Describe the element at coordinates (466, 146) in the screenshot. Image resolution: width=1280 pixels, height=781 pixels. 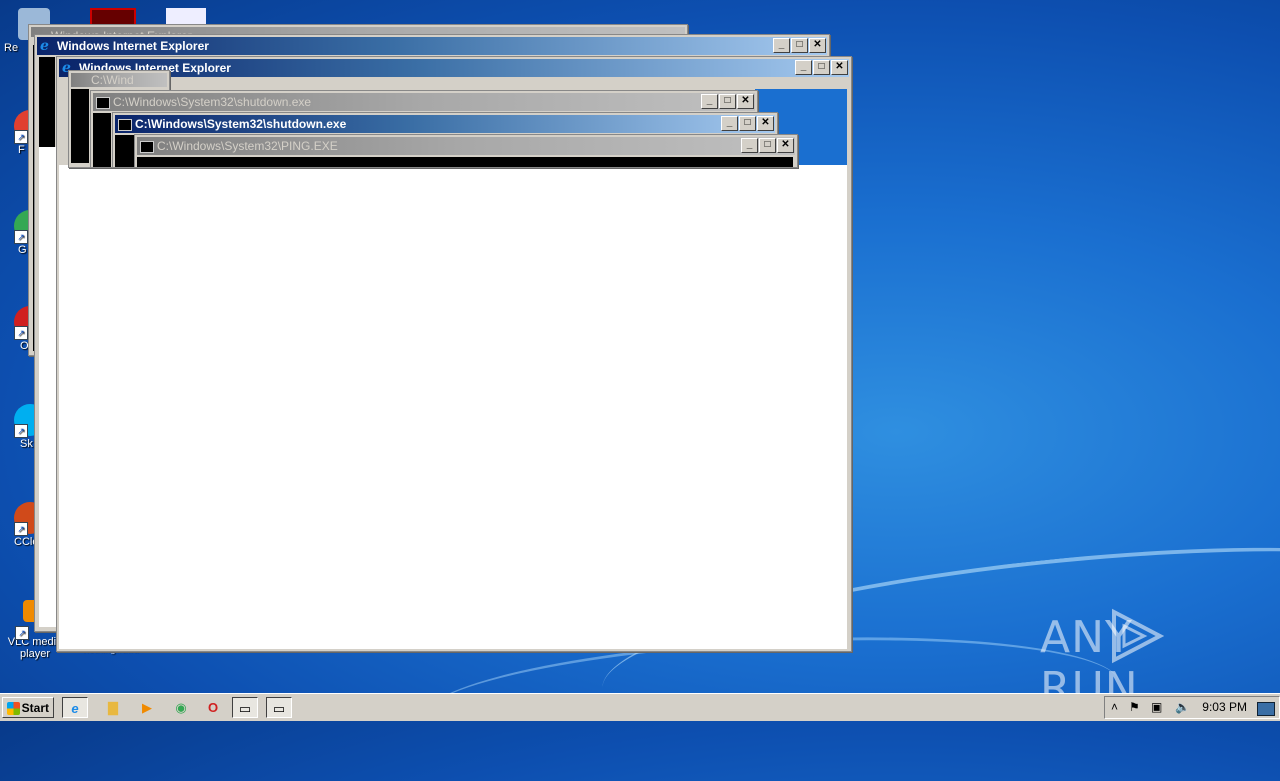
I see `window-titlebar: C:\Windows\System32\PING.EXE` at that location.